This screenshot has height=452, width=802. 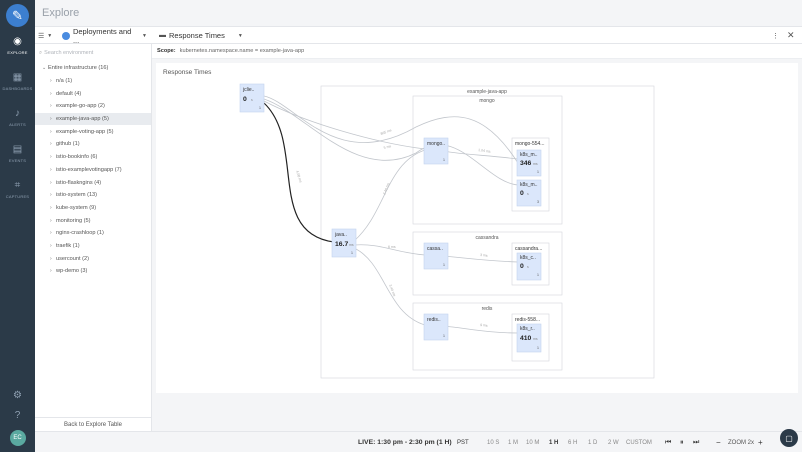 I want to click on nav-explore: ◉ EXPLORE, so click(x=17, y=51).